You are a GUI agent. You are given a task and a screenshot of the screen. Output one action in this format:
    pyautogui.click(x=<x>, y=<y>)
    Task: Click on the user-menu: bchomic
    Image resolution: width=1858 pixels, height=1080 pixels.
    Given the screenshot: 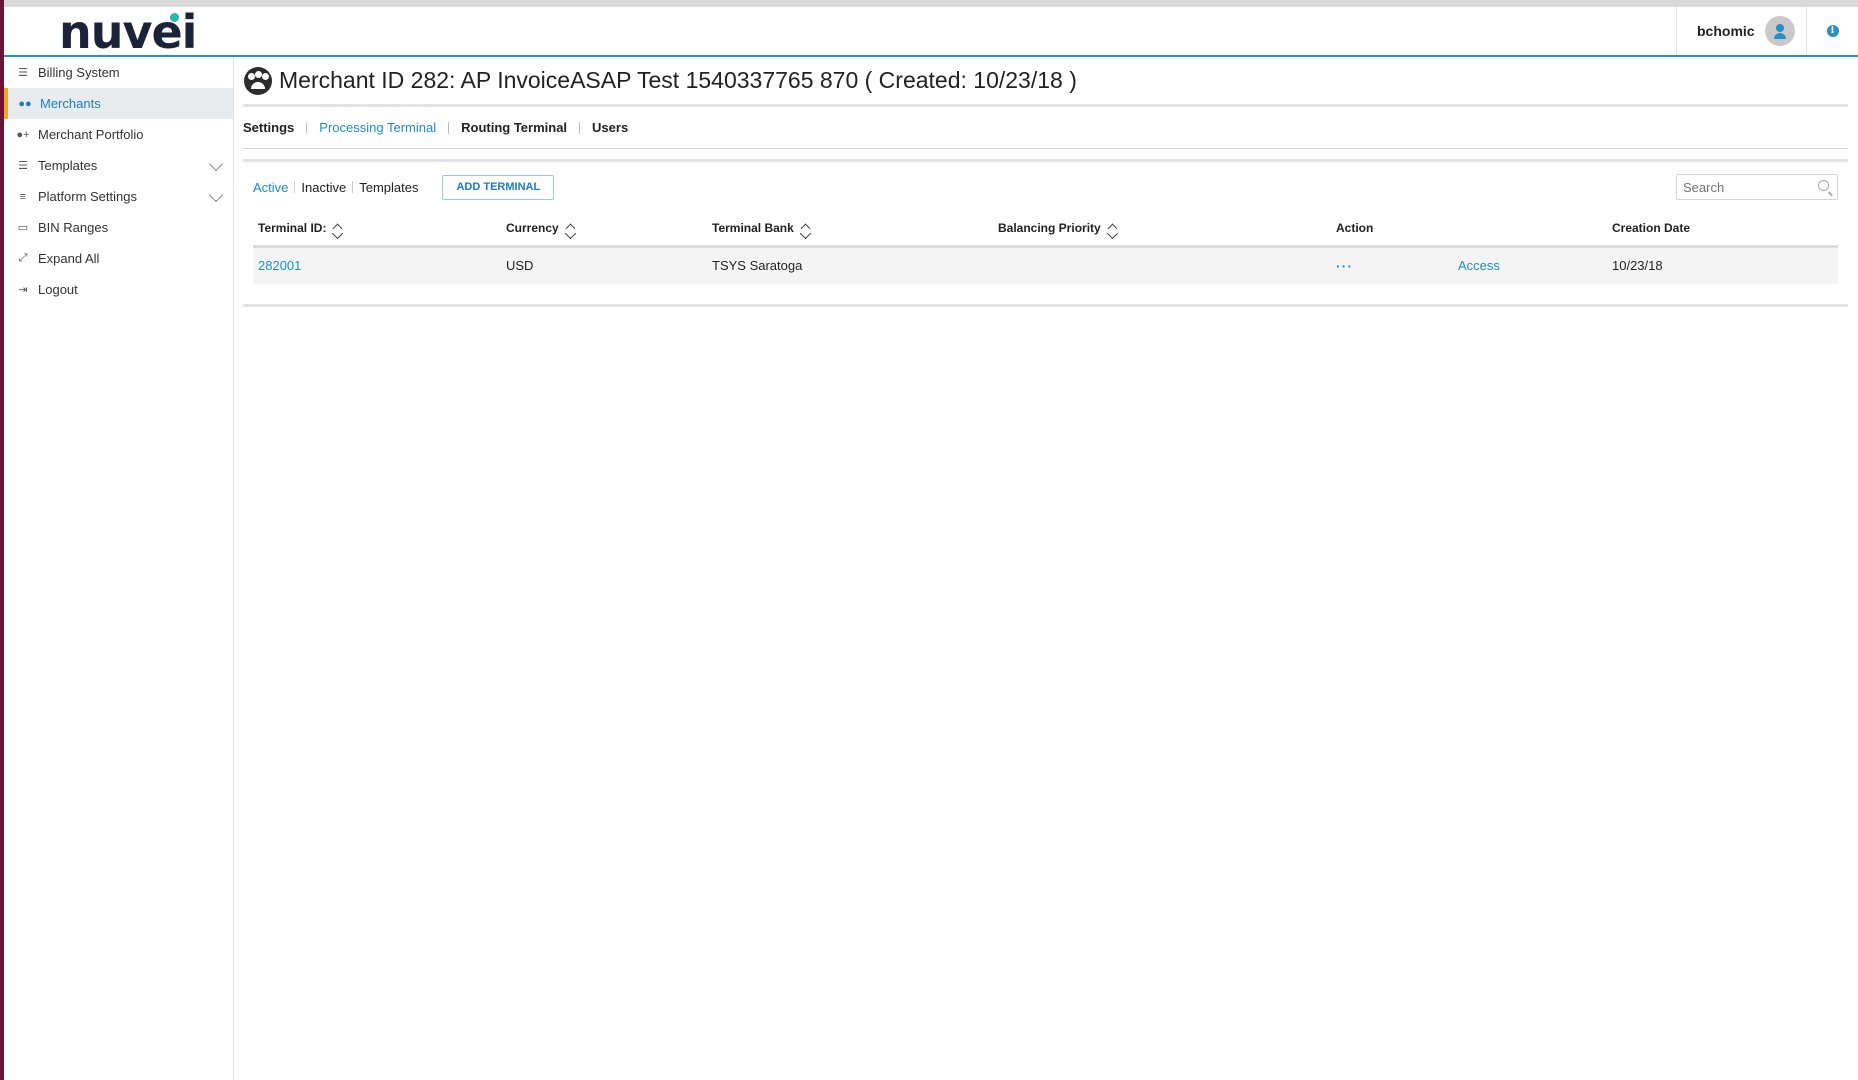 What is the action you would take?
    pyautogui.click(x=1736, y=31)
    